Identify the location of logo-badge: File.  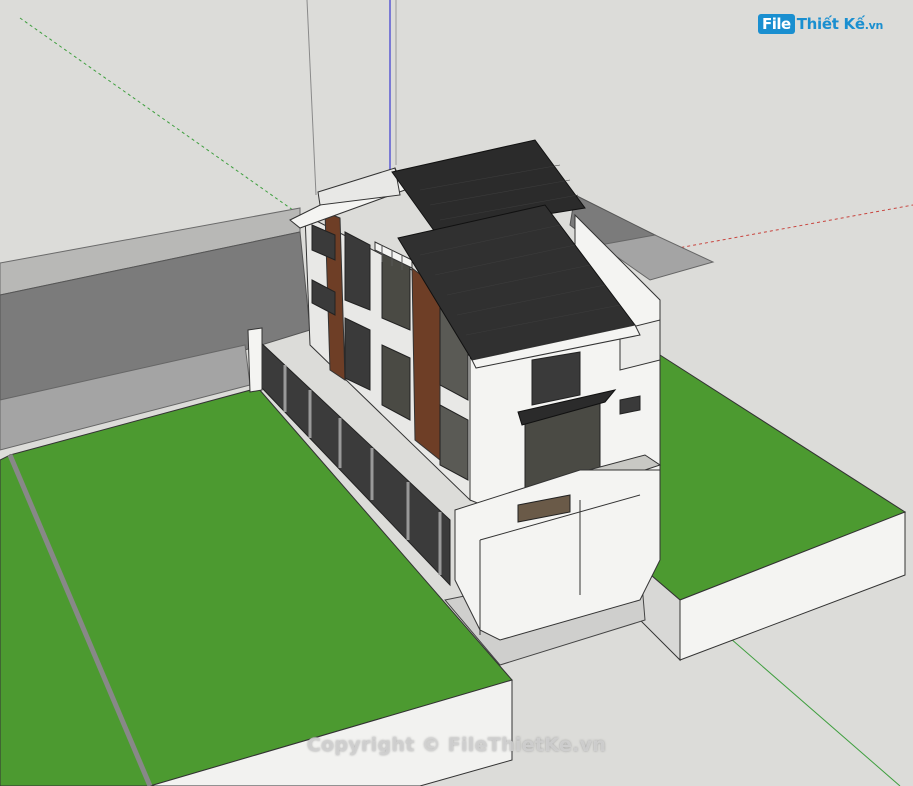
(776, 24).